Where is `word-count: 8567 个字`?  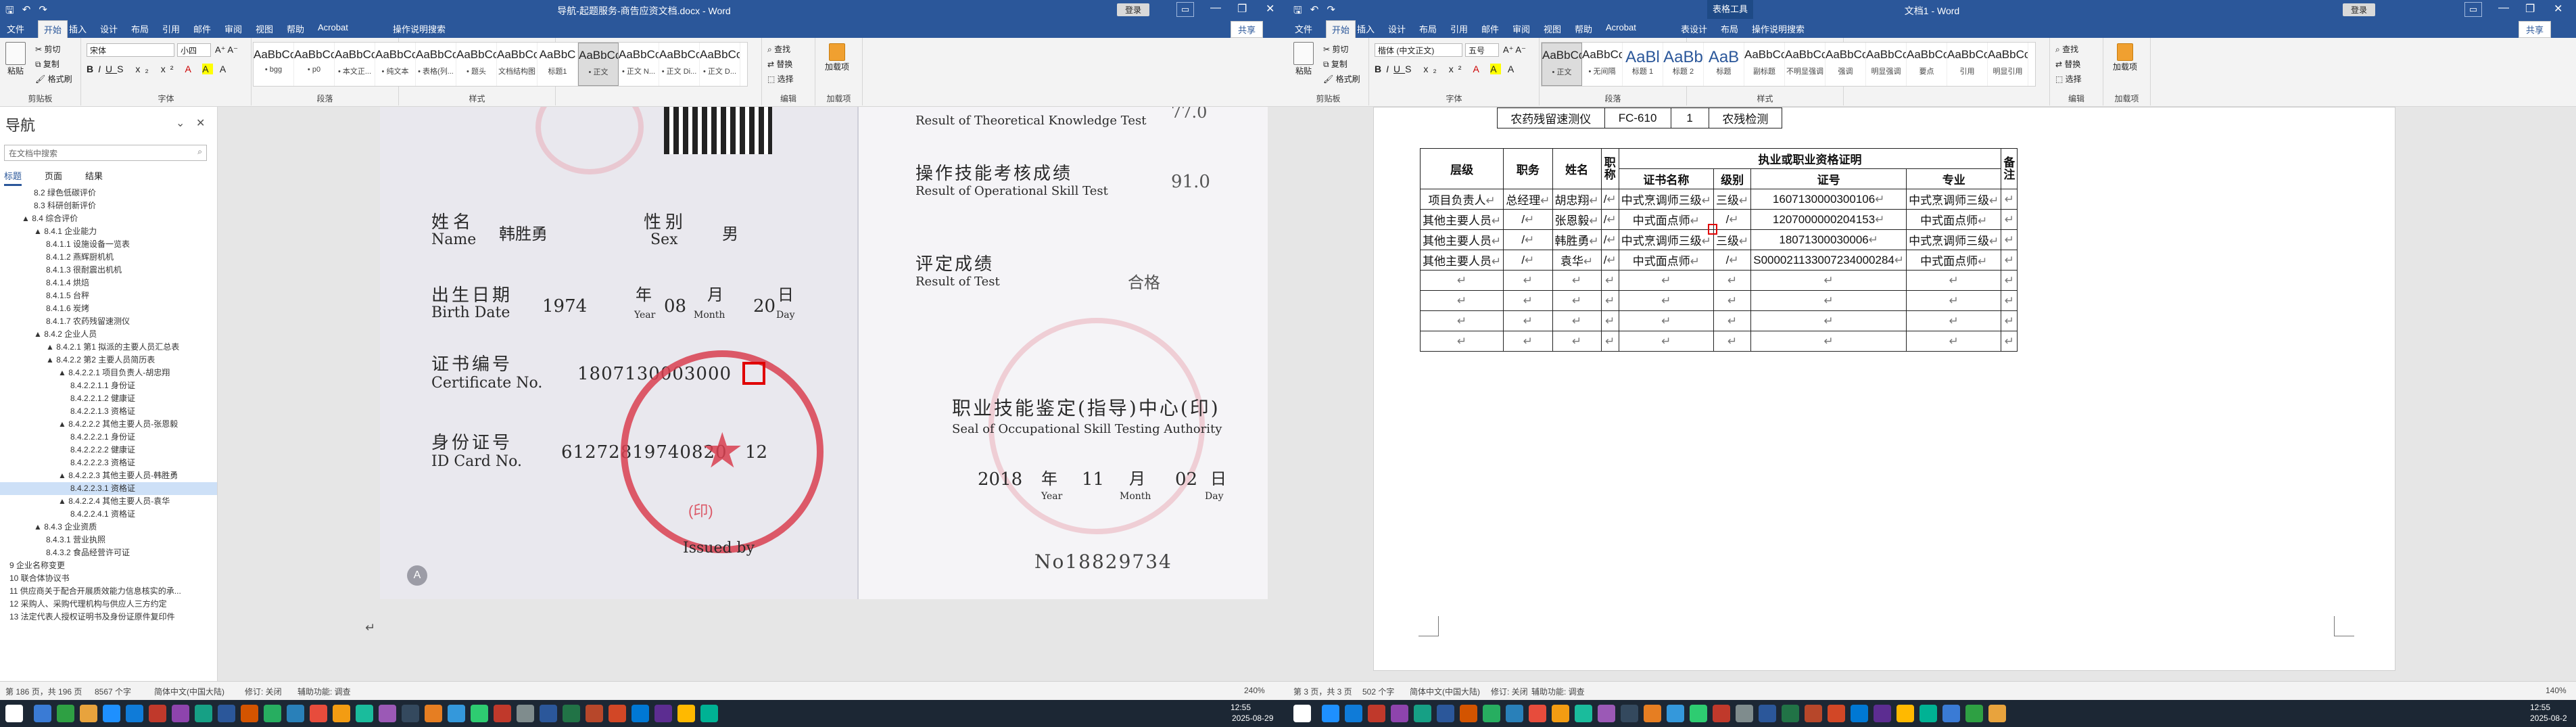
word-count: 8567 个字 is located at coordinates (113, 691).